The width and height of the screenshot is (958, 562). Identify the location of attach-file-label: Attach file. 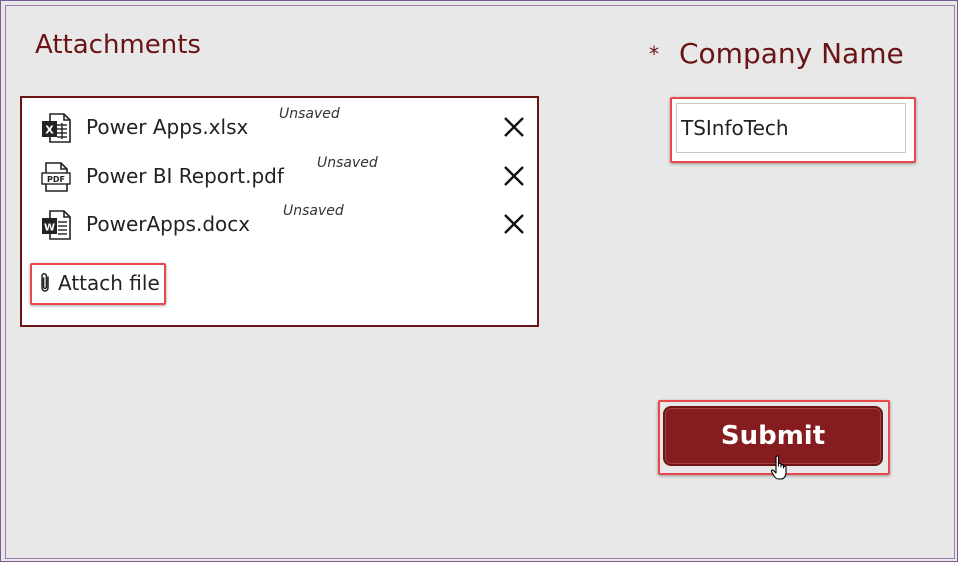
(109, 283).